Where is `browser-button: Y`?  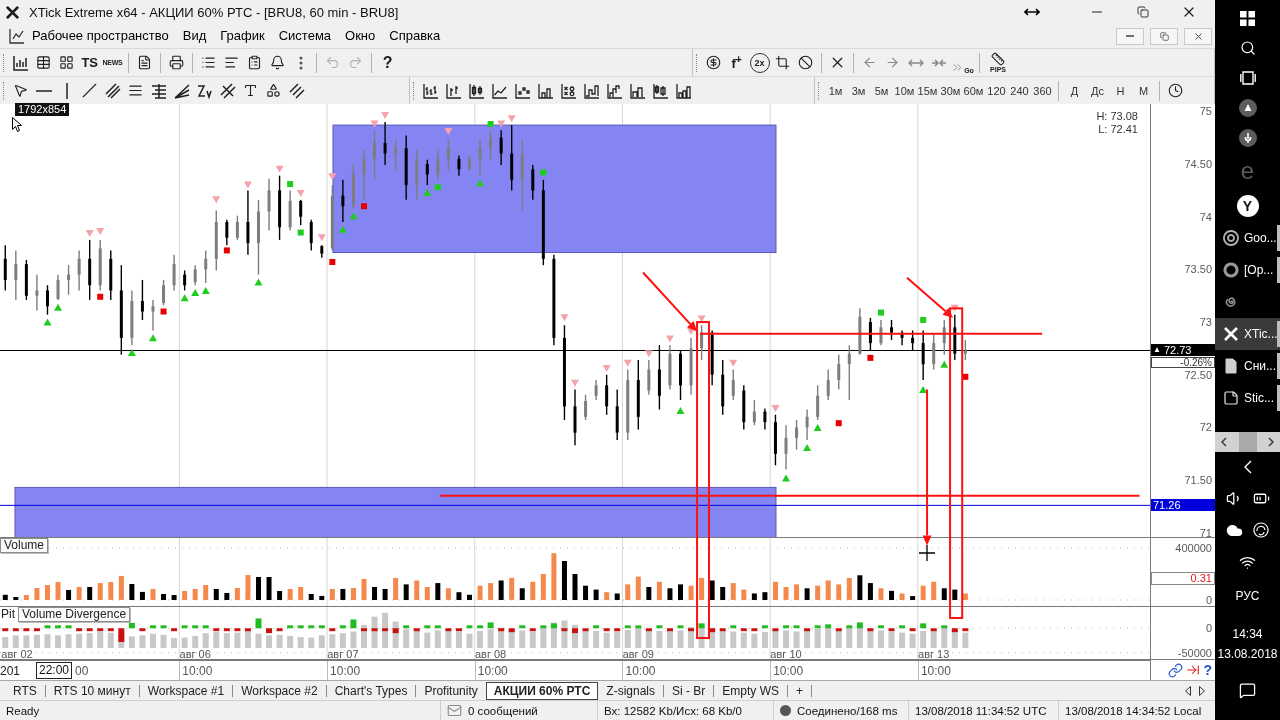
browser-button: Y is located at coordinates (1247, 205).